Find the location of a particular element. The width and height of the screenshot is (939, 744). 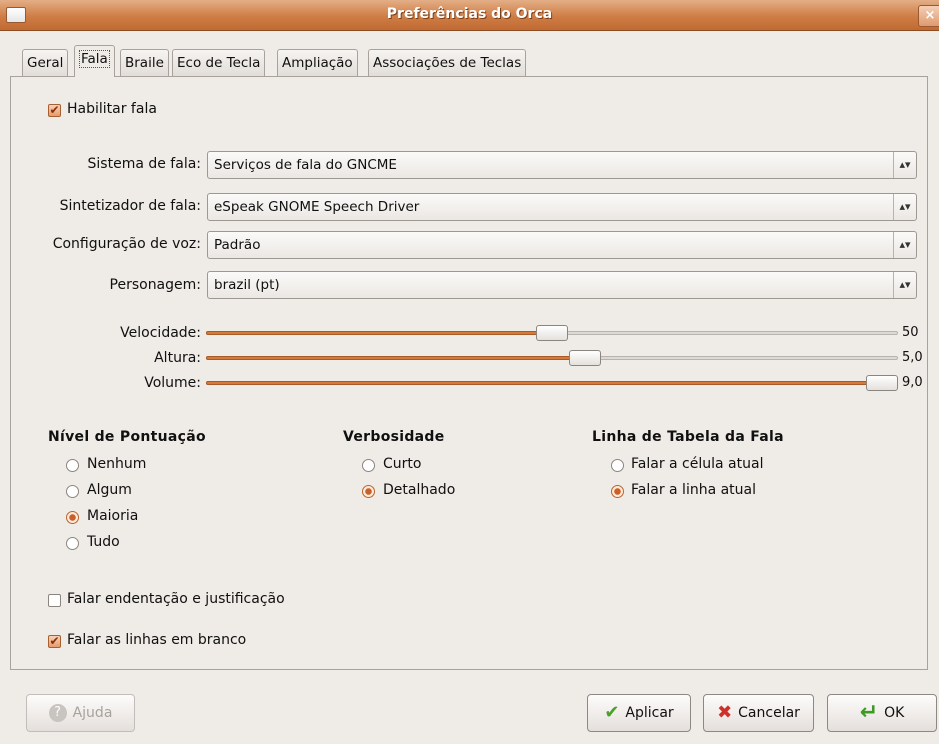

radio-curto is located at coordinates (368, 465).